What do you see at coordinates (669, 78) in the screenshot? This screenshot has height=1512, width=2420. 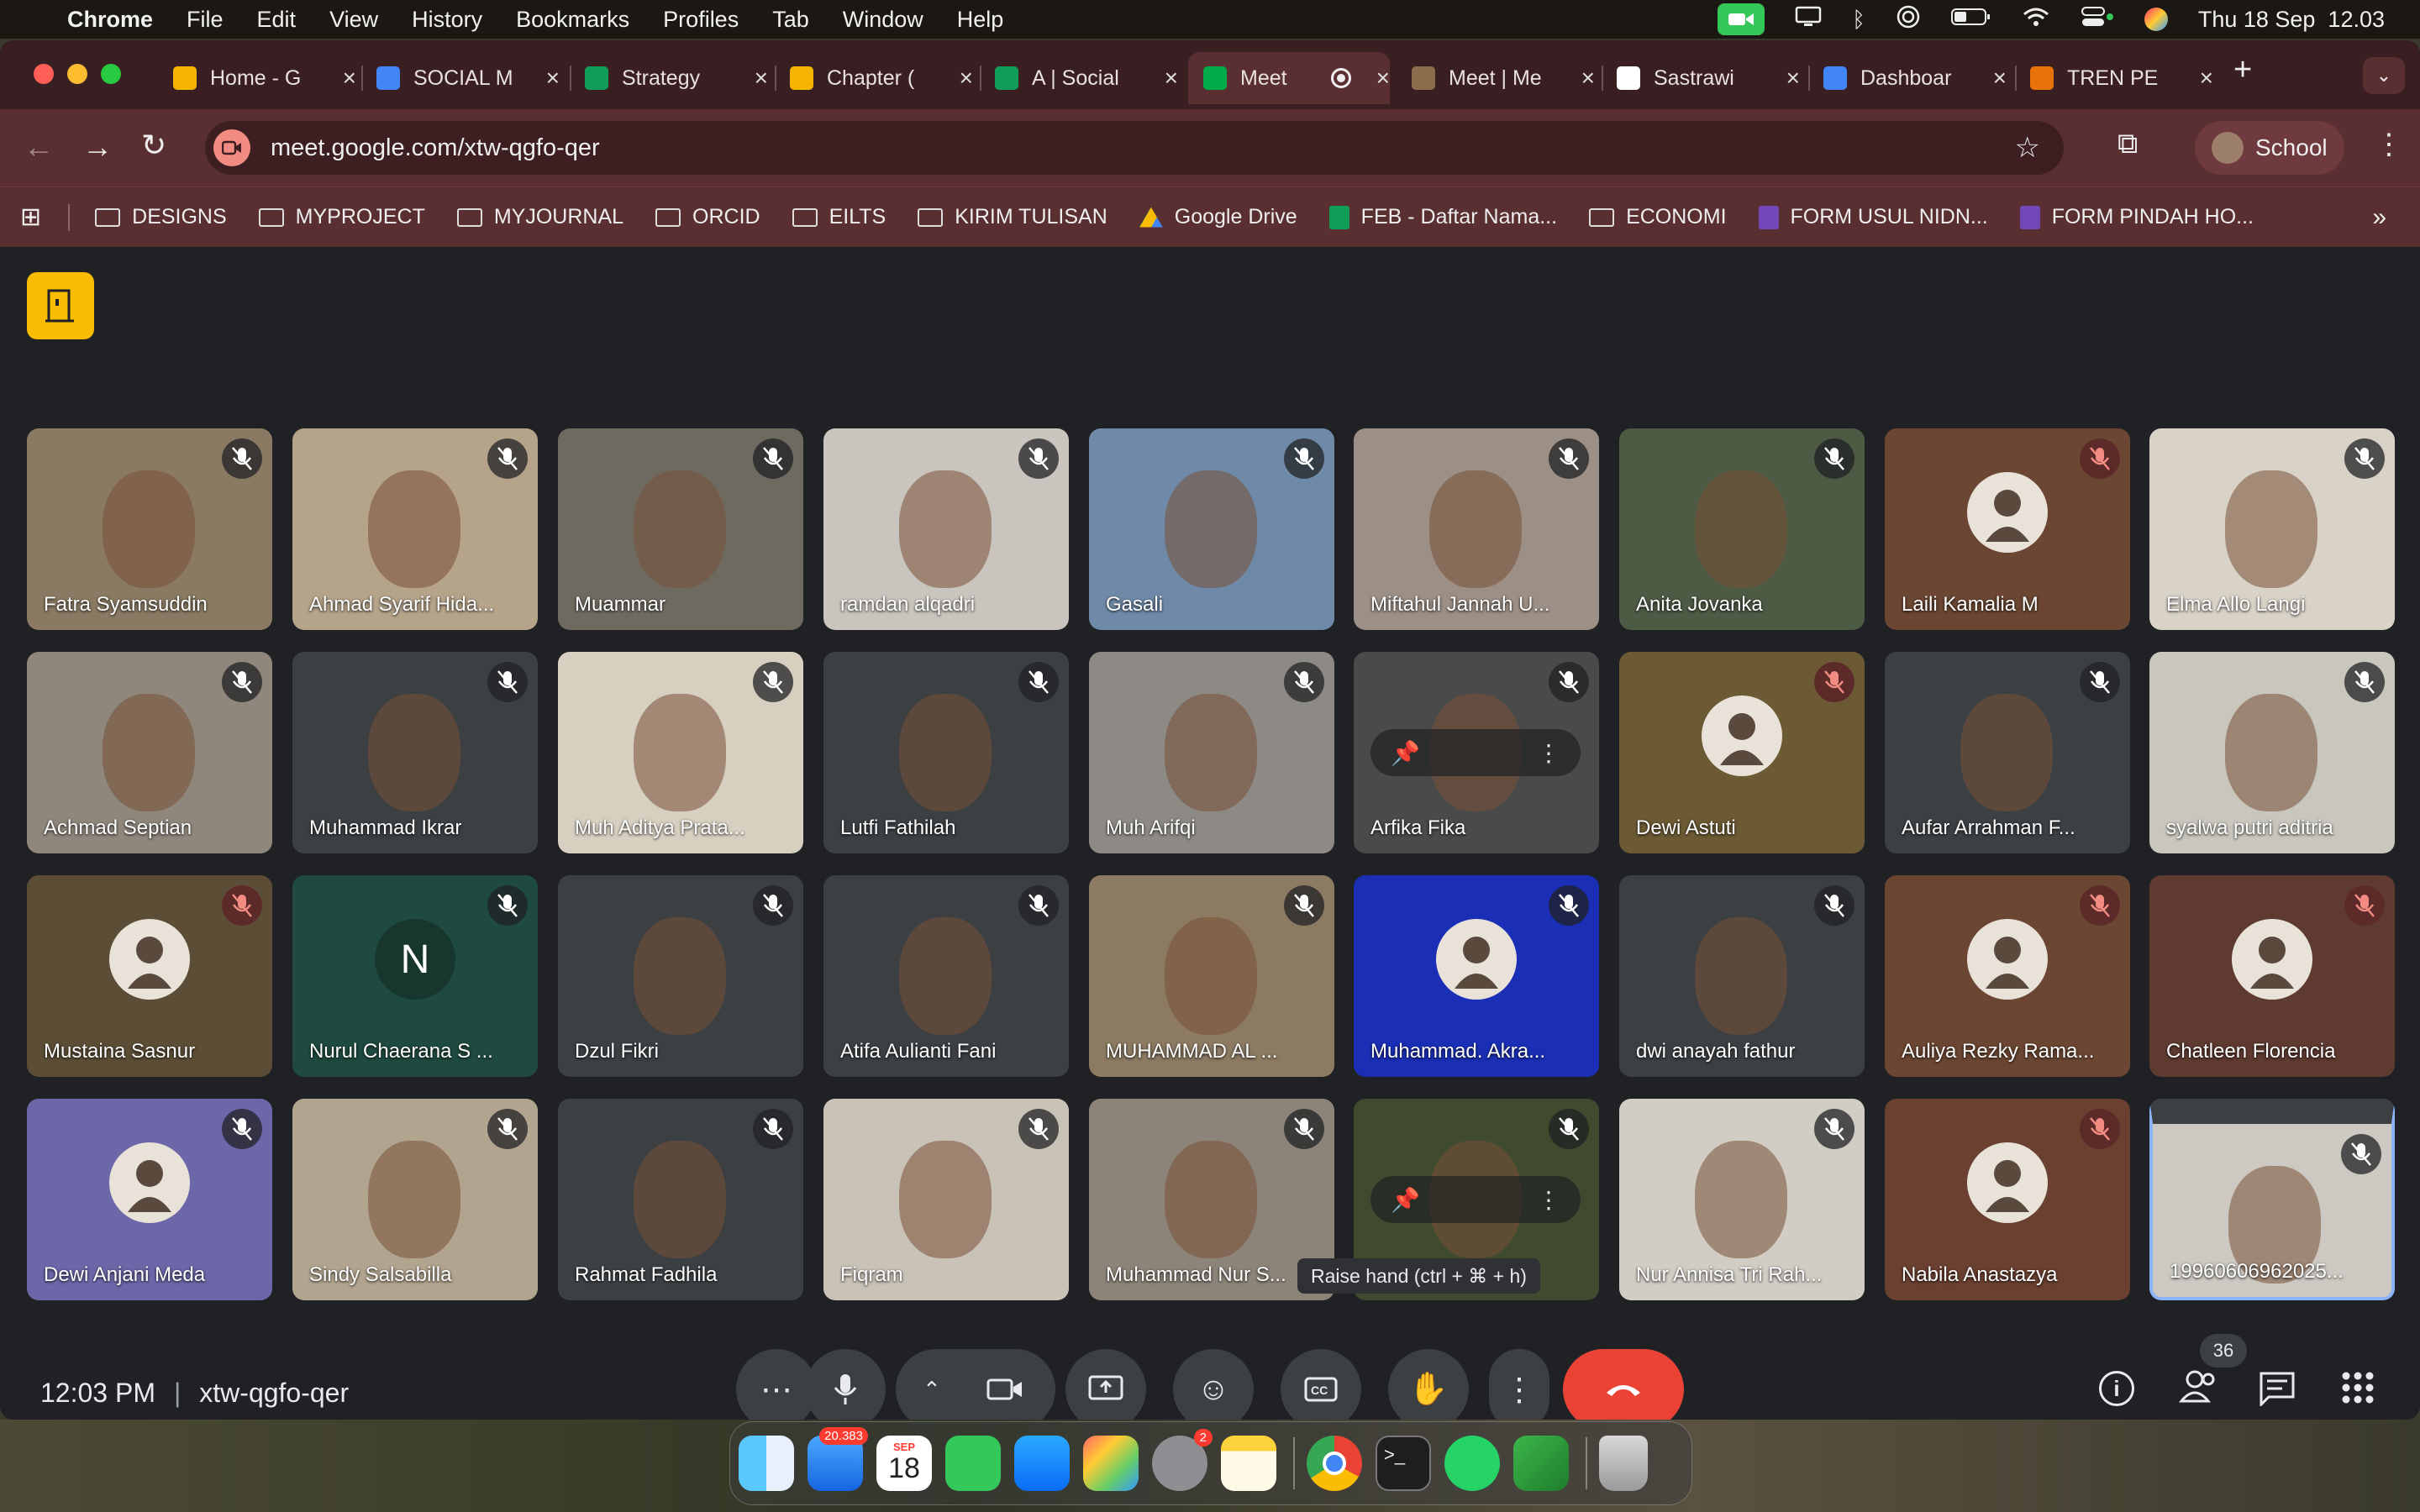 I see `tab-3: Strategy ×` at bounding box center [669, 78].